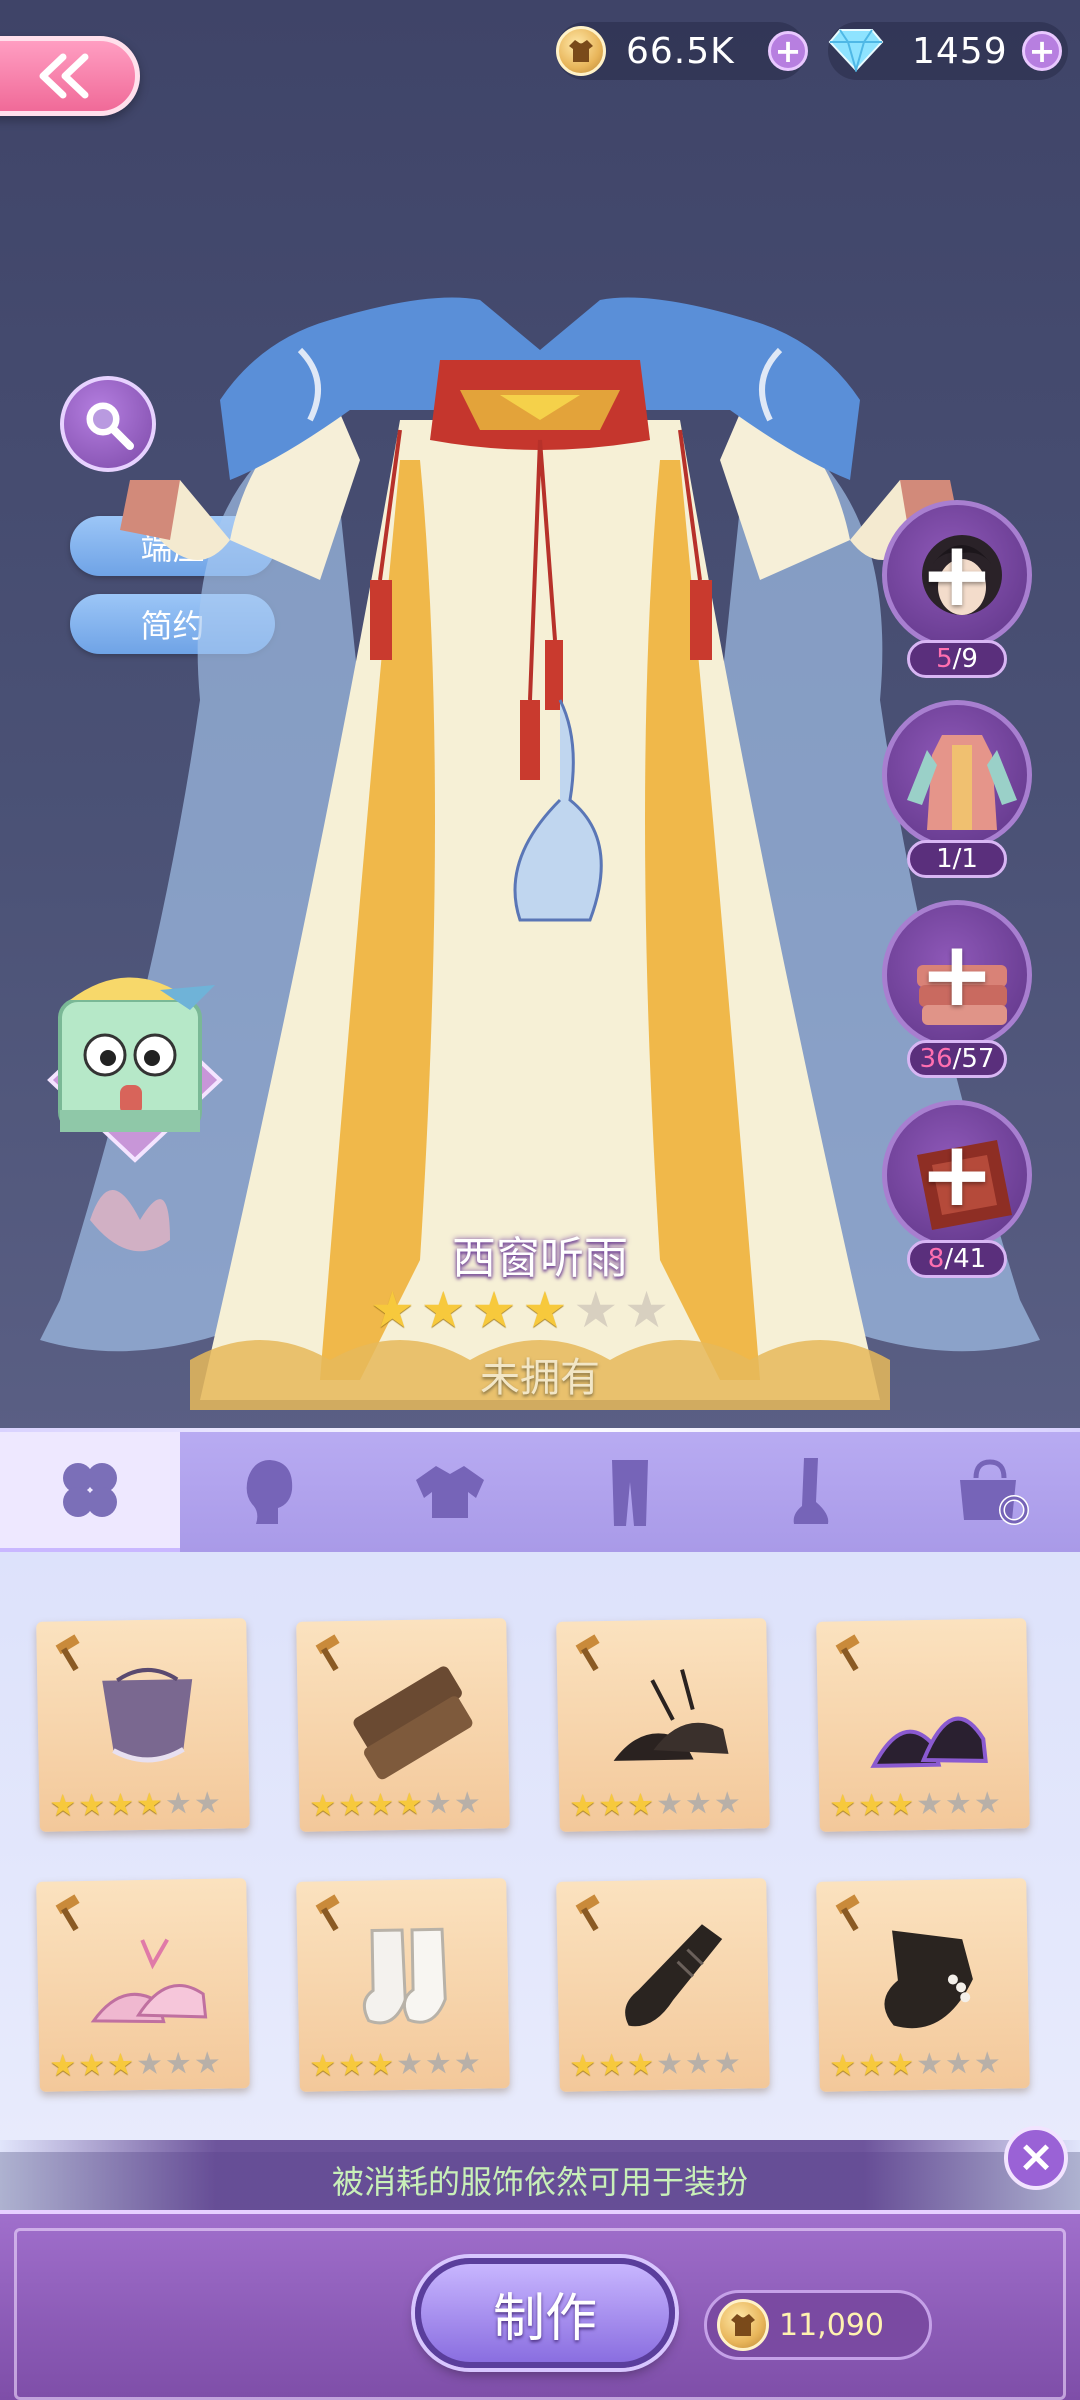 The width and height of the screenshot is (1080, 2400). I want to click on clover-icon, so click(90, 1490).